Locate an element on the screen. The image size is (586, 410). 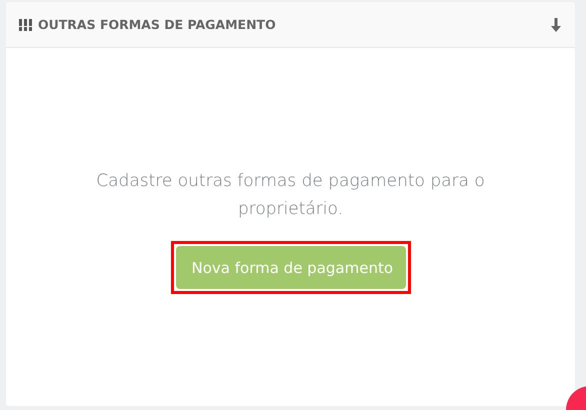
empty-message: Cadastre outras formas de pagamento para o proprietário. is located at coordinates (290, 195).